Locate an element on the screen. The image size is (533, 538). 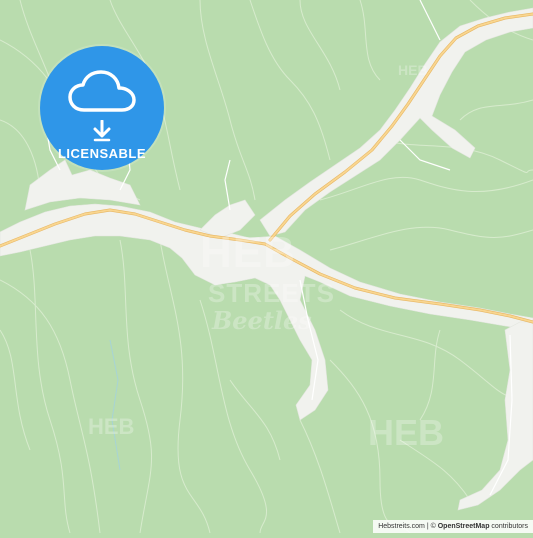
licensable-badge: LICENSABLE is located at coordinates (102, 108).